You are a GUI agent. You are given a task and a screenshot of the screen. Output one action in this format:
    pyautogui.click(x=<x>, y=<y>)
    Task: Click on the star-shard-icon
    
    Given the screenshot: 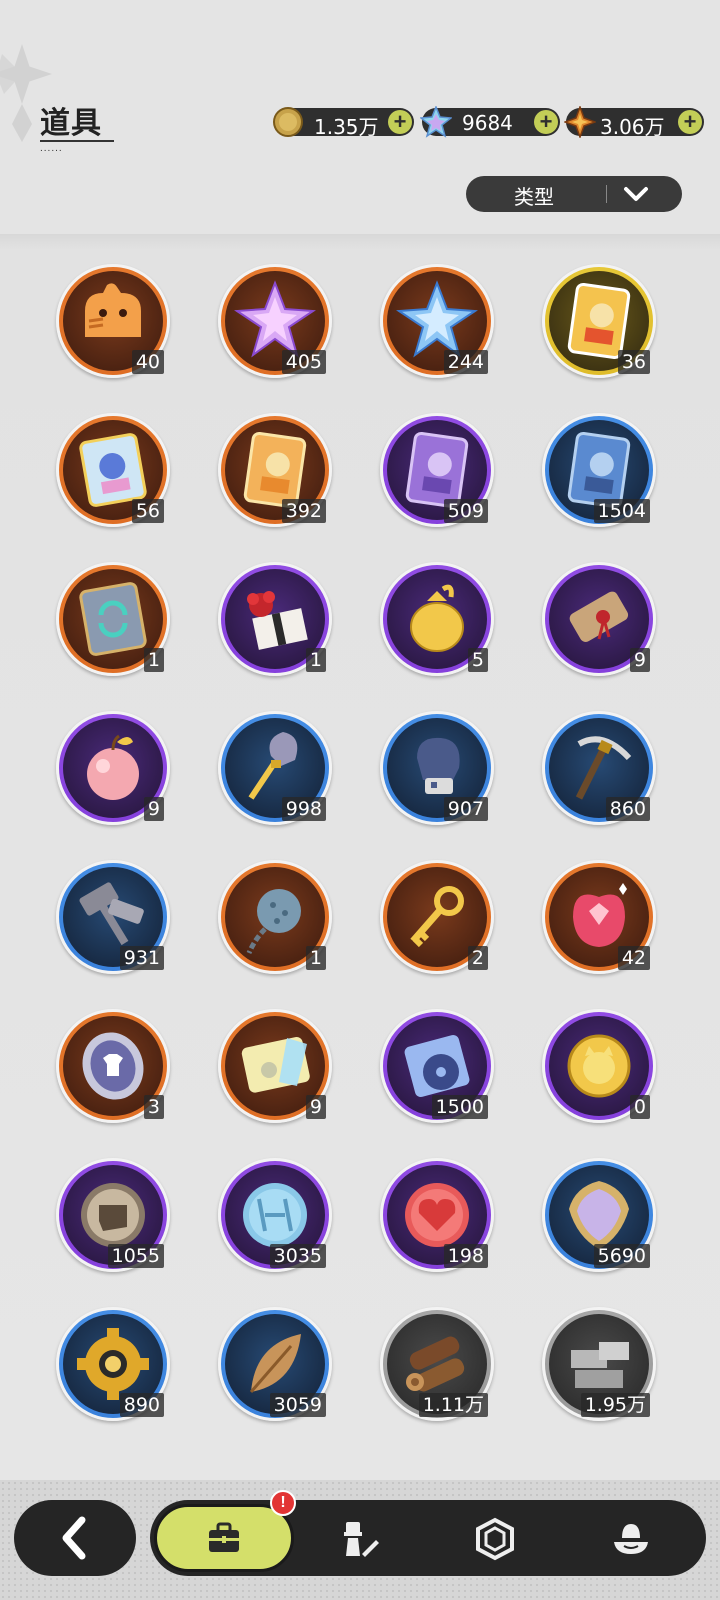 What is the action you would take?
    pyautogui.click(x=580, y=122)
    